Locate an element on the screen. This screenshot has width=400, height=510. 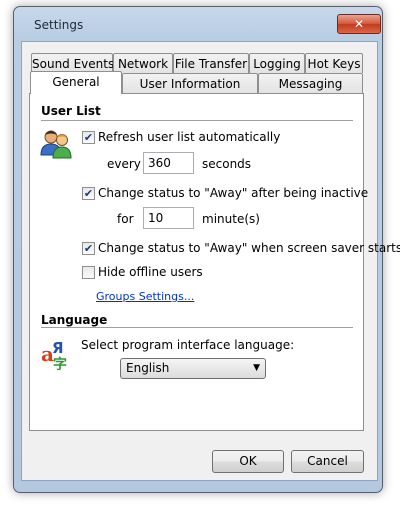
language-prompt: Select program interface language: is located at coordinates (188, 345).